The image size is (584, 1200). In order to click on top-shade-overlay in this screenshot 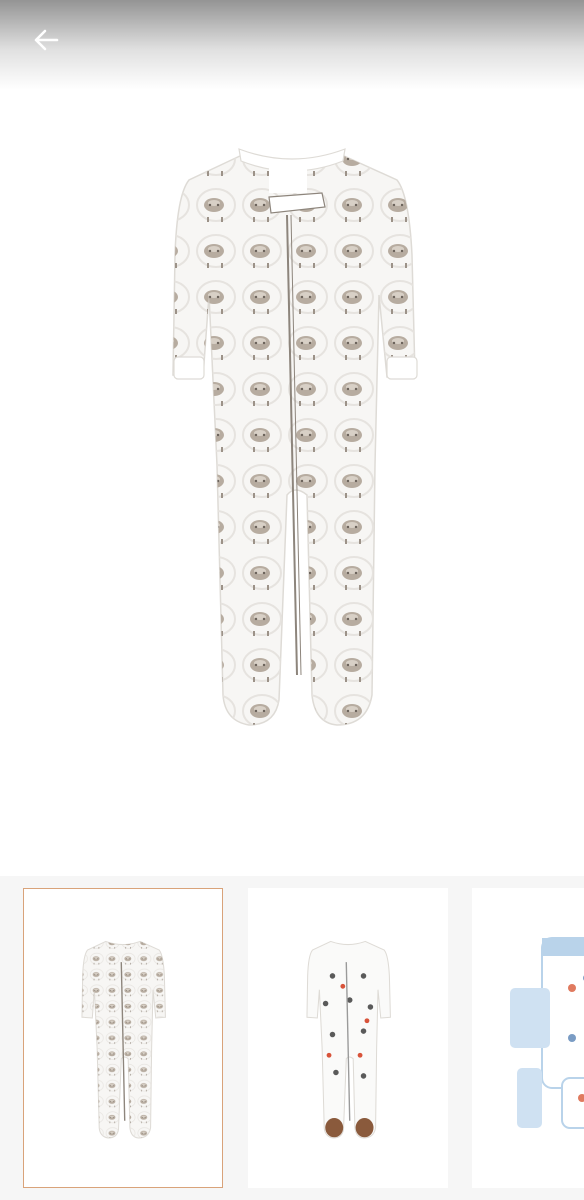, I will do `click(292, 45)`.